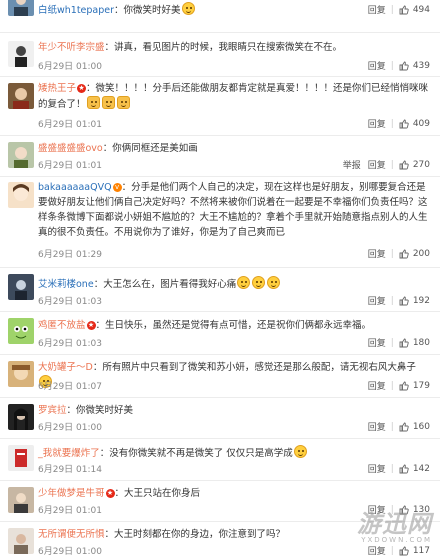 This screenshot has height=560, width=440. I want to click on comment-text: ：讲真，看见图片的时候，我眼睛只在搜索微笑在不在。, so click(223, 47).